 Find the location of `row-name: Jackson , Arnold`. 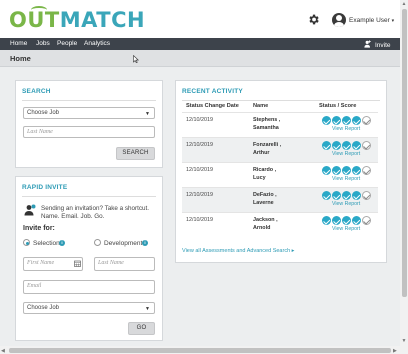

row-name: Jackson , Arnold is located at coordinates (265, 224).